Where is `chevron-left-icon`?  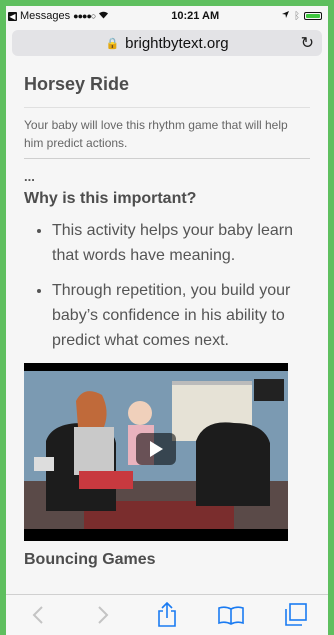
chevron-left-icon is located at coordinates (37, 615).